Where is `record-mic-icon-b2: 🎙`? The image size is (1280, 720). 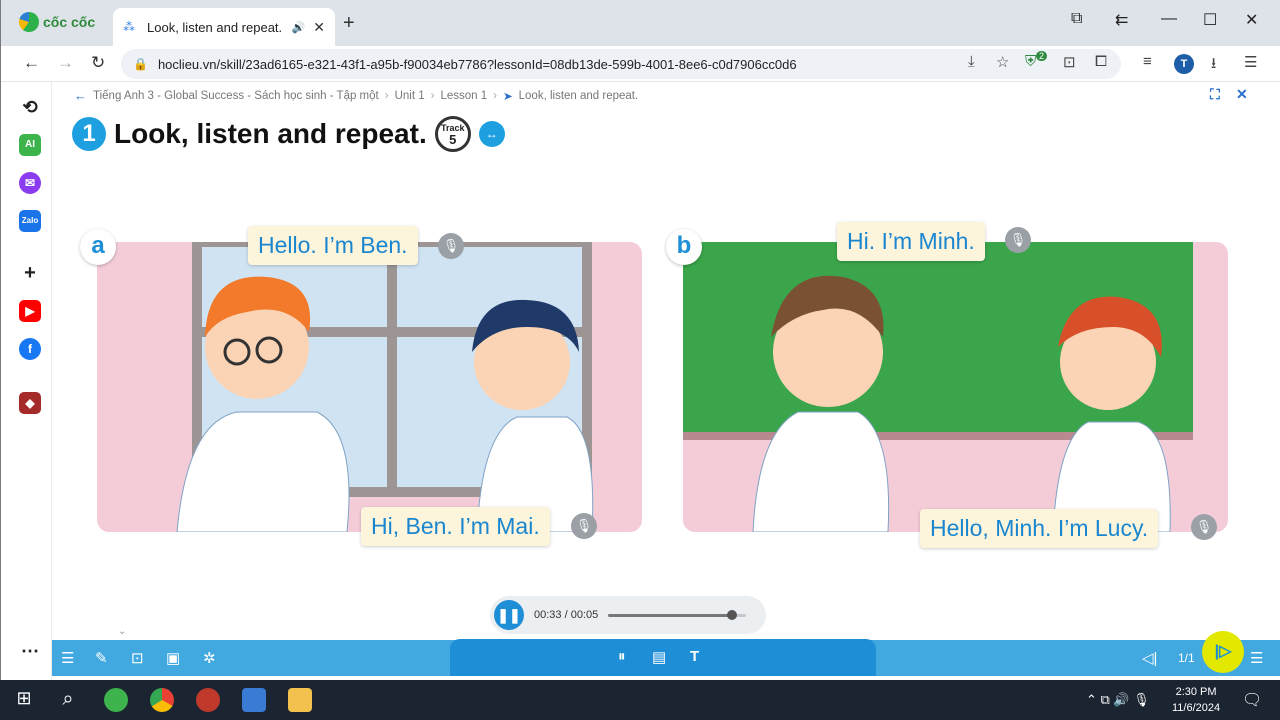
record-mic-icon-b2: 🎙 is located at coordinates (1204, 527).